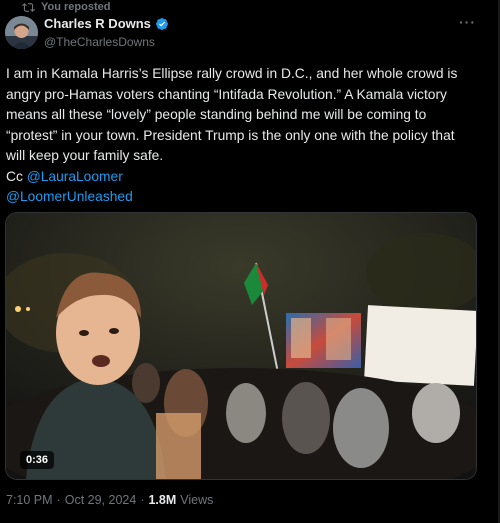 This screenshot has height=523, width=500. What do you see at coordinates (162, 500) in the screenshot?
I see `views-count: 1.8M` at bounding box center [162, 500].